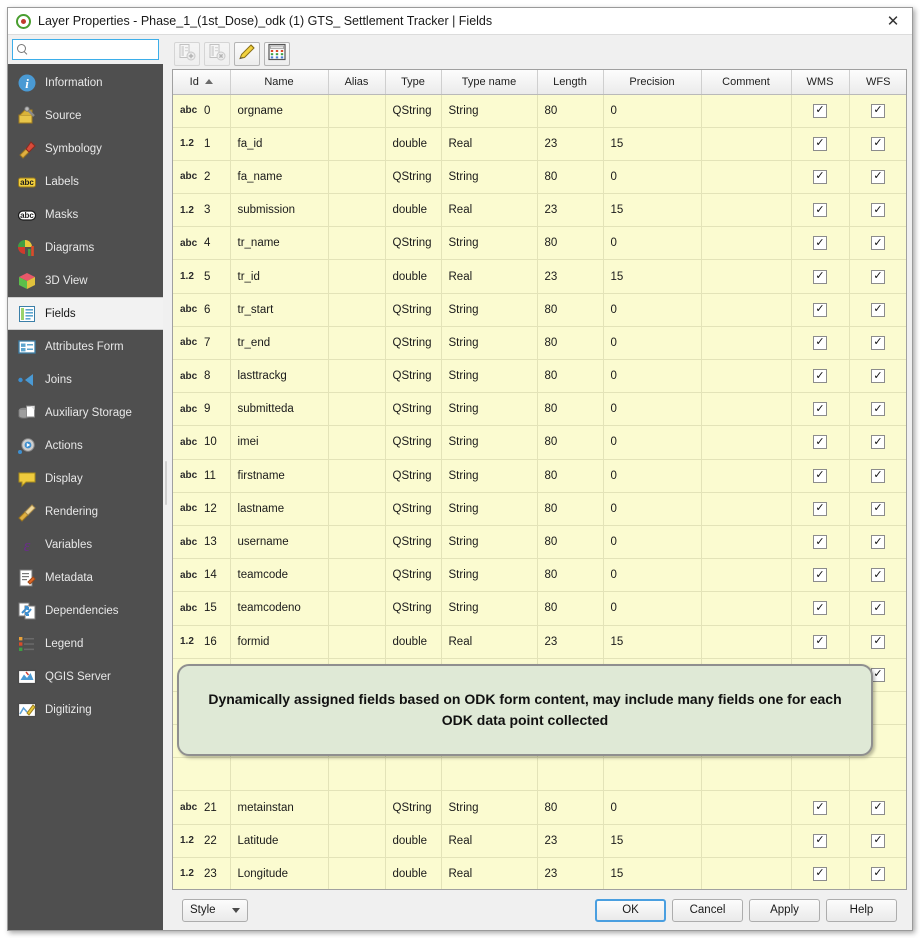  Describe the element at coordinates (820, 82) in the screenshot. I see `column-header-wms: WMS` at that location.